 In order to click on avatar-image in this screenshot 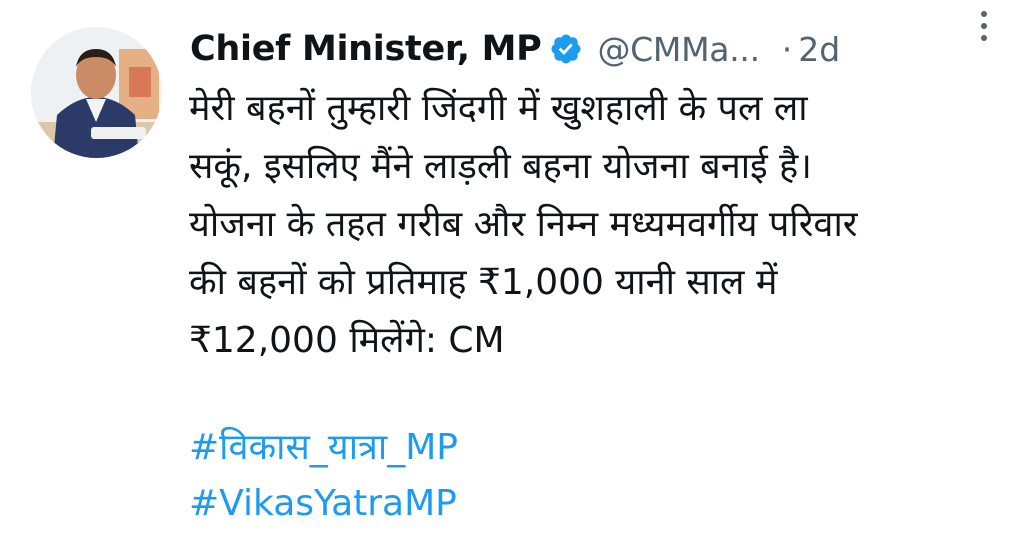, I will do `click(96, 92)`.